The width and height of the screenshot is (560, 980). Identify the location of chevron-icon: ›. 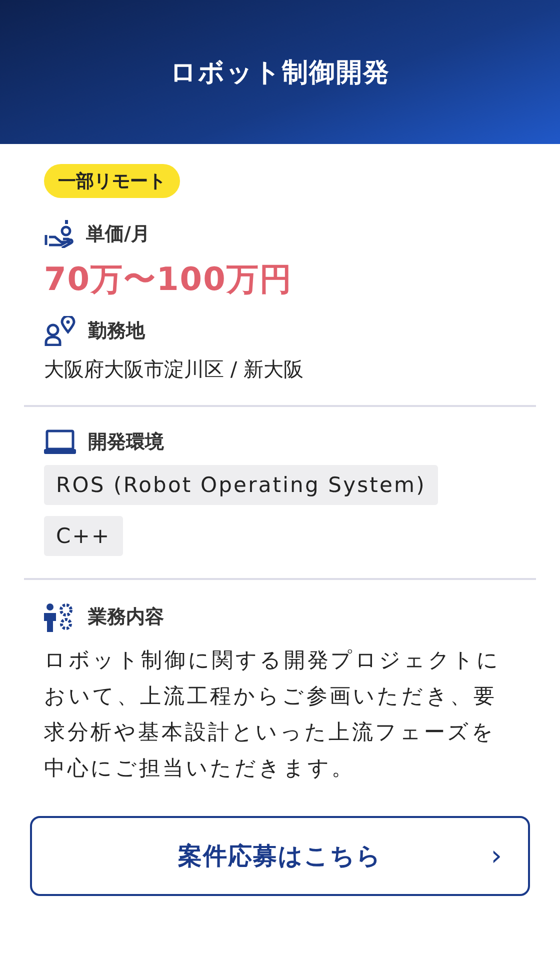
(496, 856).